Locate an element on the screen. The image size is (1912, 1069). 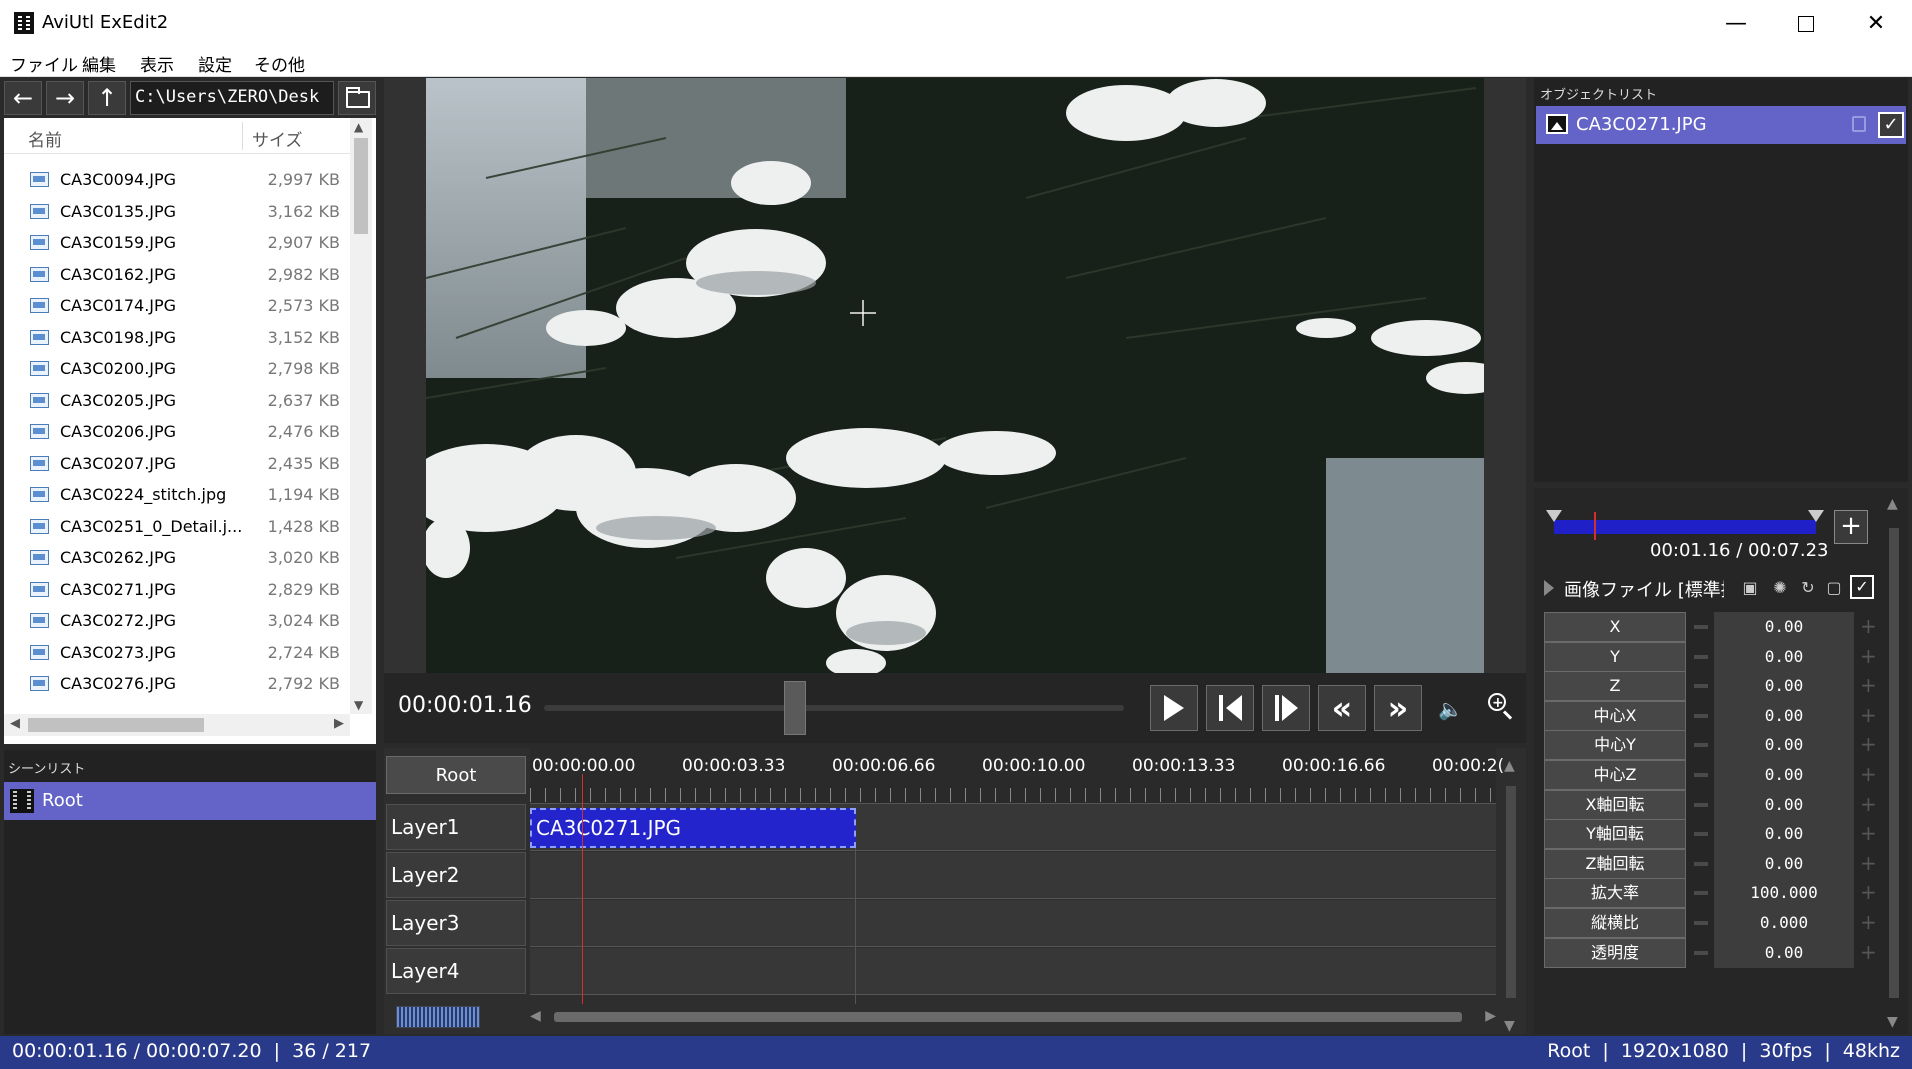
file-row: CA3C0205.JPG 2,637 KB is located at coordinates (177, 401).